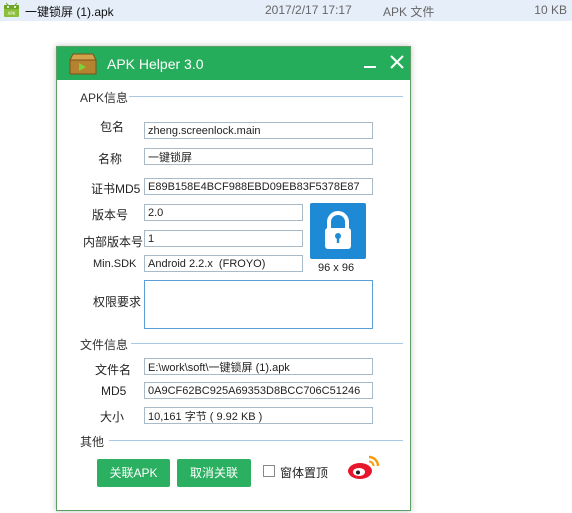  What do you see at coordinates (92, 442) in the screenshot?
I see `section-title-other: 其他` at bounding box center [92, 442].